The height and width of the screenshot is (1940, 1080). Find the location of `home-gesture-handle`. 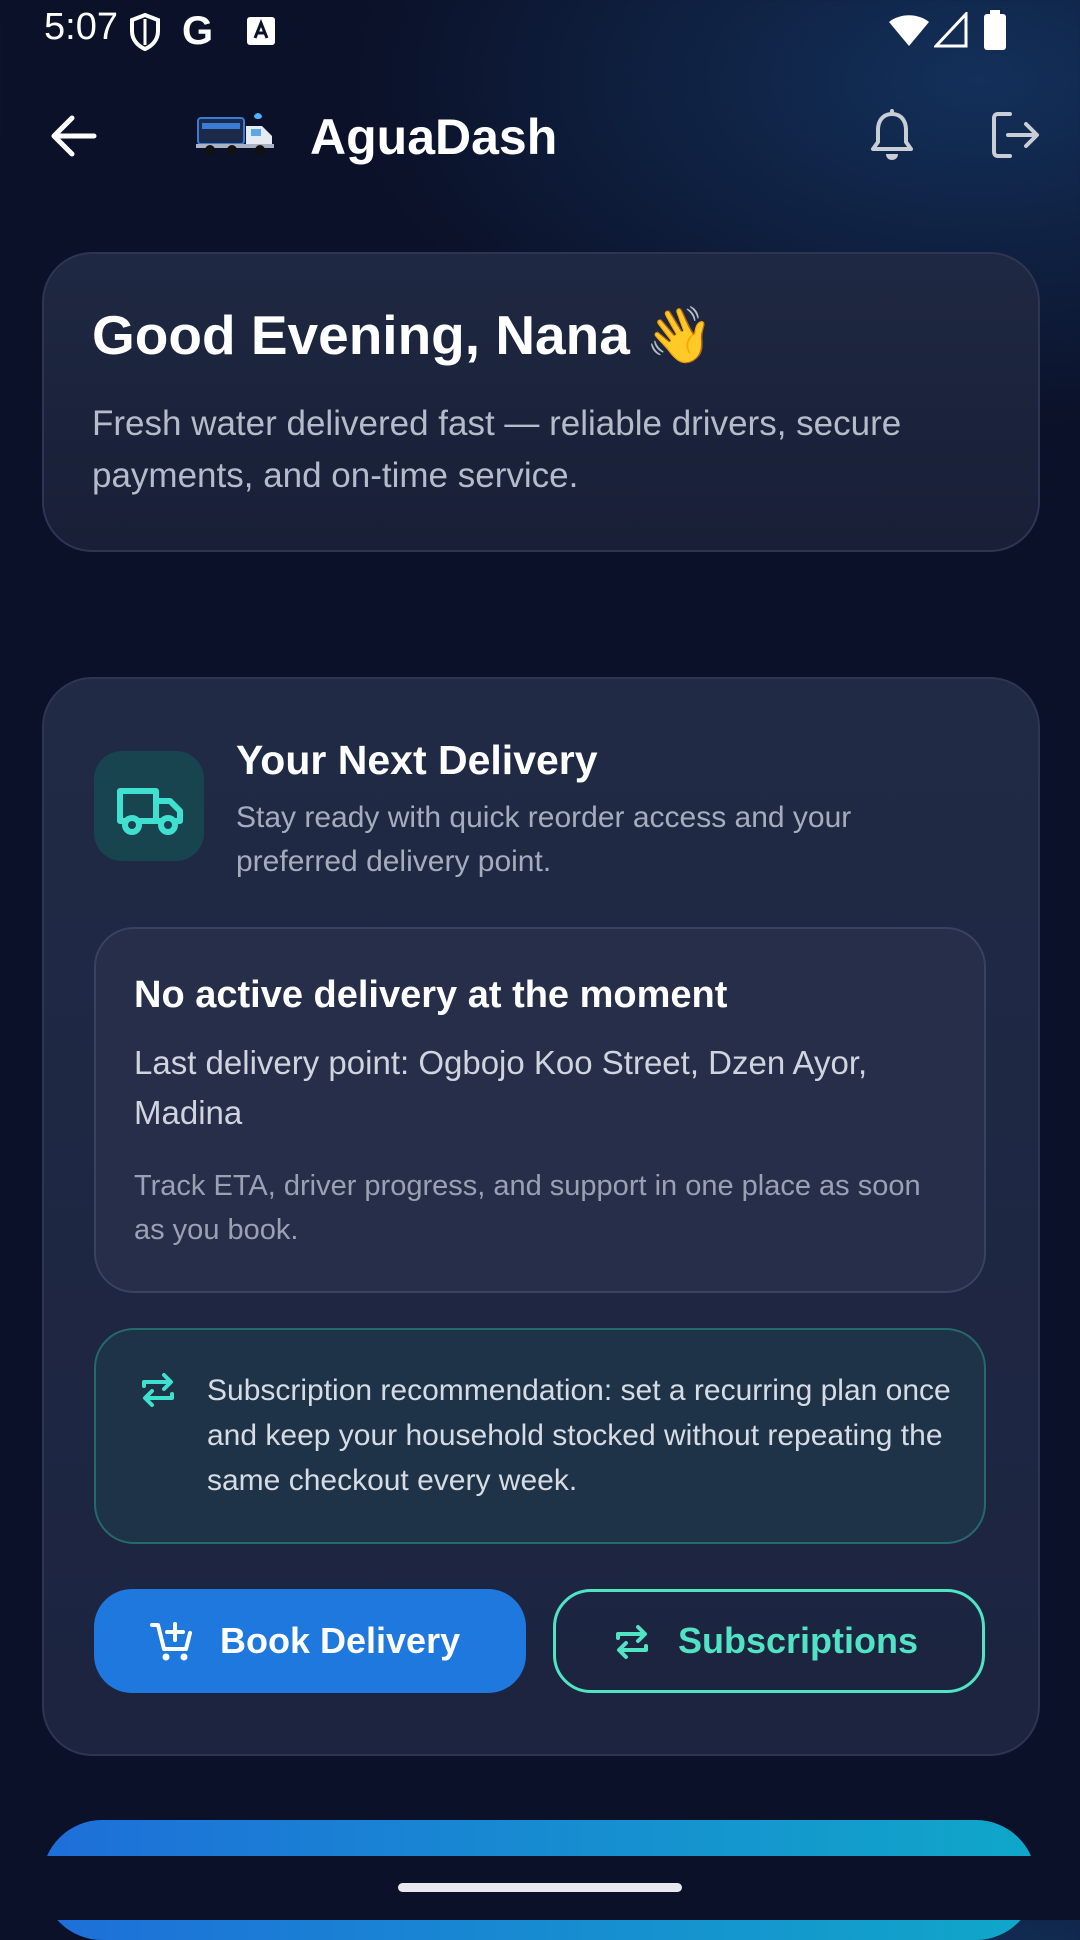

home-gesture-handle is located at coordinates (540, 1887).